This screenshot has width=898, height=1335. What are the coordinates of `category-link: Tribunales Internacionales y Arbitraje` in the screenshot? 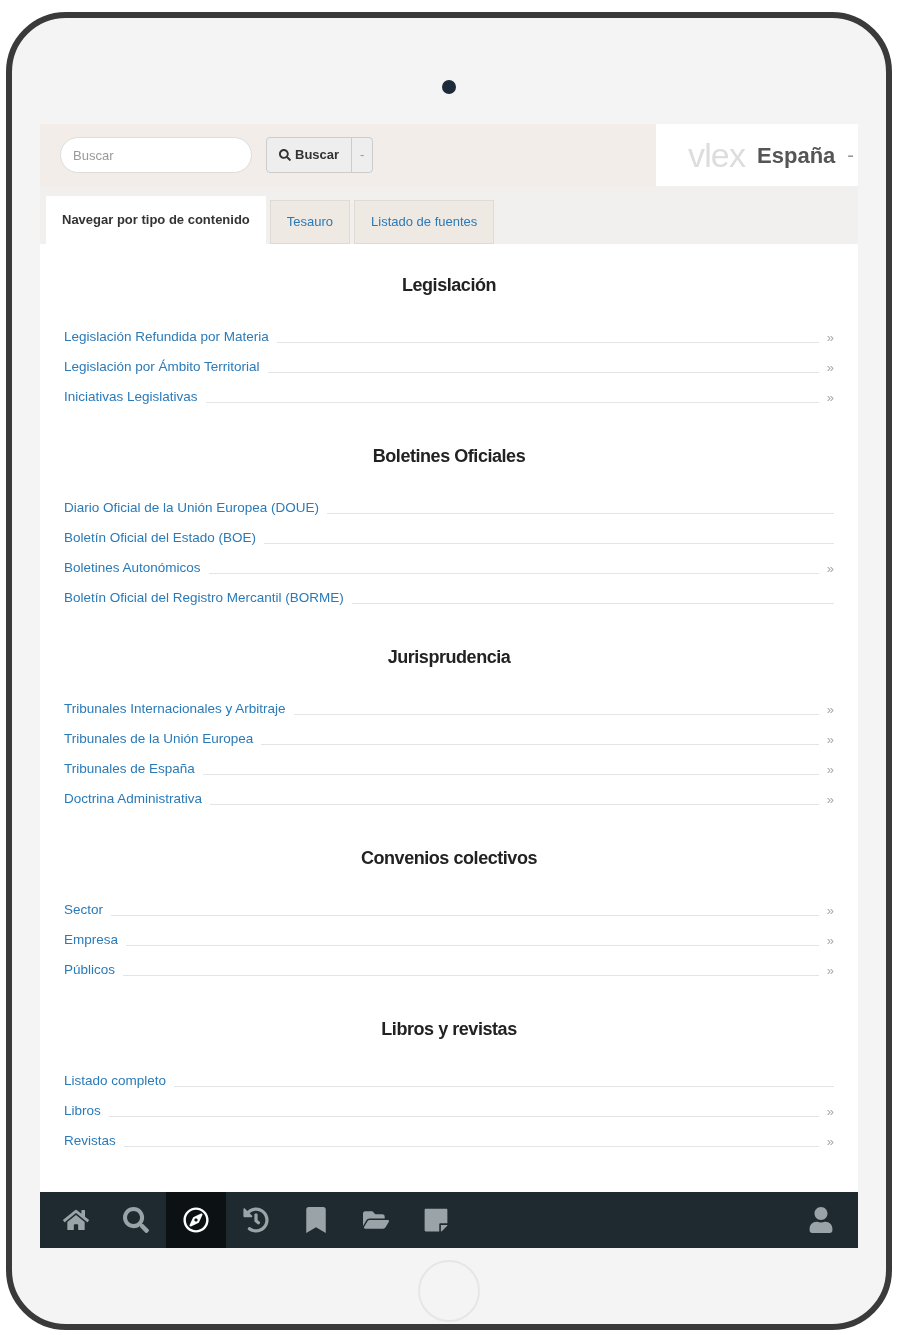 It's located at (175, 708).